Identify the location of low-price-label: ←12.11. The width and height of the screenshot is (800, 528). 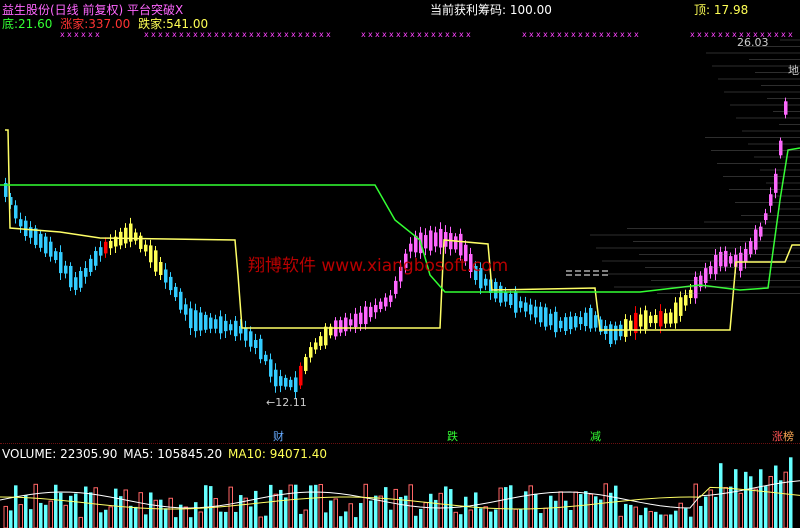
(286, 402).